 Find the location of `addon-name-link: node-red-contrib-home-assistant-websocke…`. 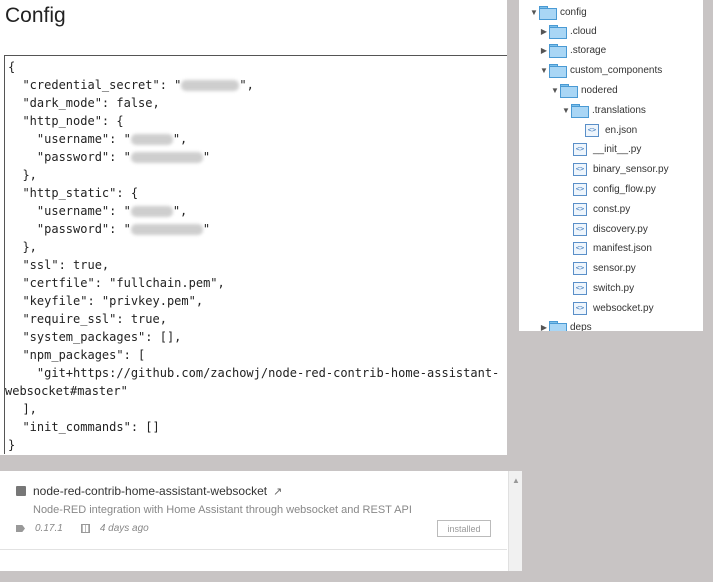

addon-name-link: node-red-contrib-home-assistant-websocke… is located at coordinates (150, 491).